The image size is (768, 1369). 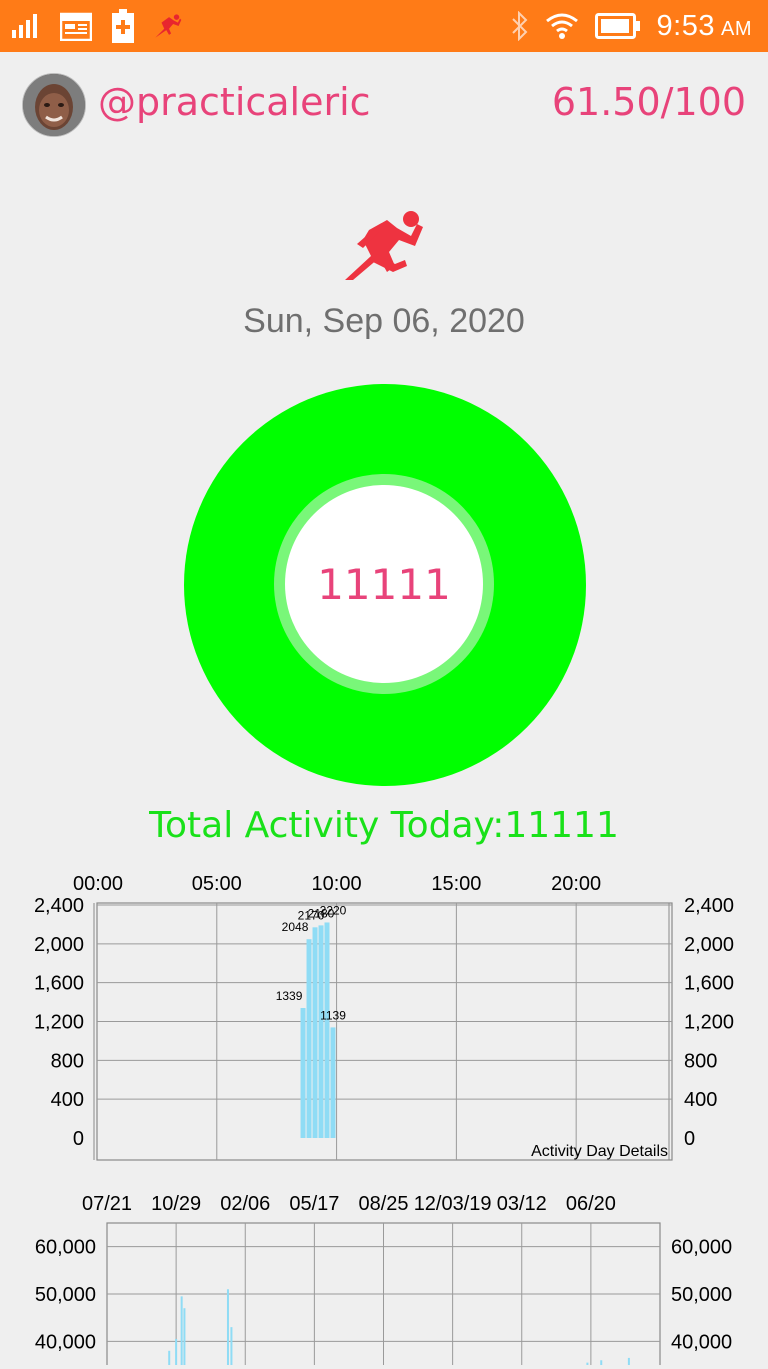 What do you see at coordinates (98, 884) in the screenshot?
I see `x-tick-label: 00:00` at bounding box center [98, 884].